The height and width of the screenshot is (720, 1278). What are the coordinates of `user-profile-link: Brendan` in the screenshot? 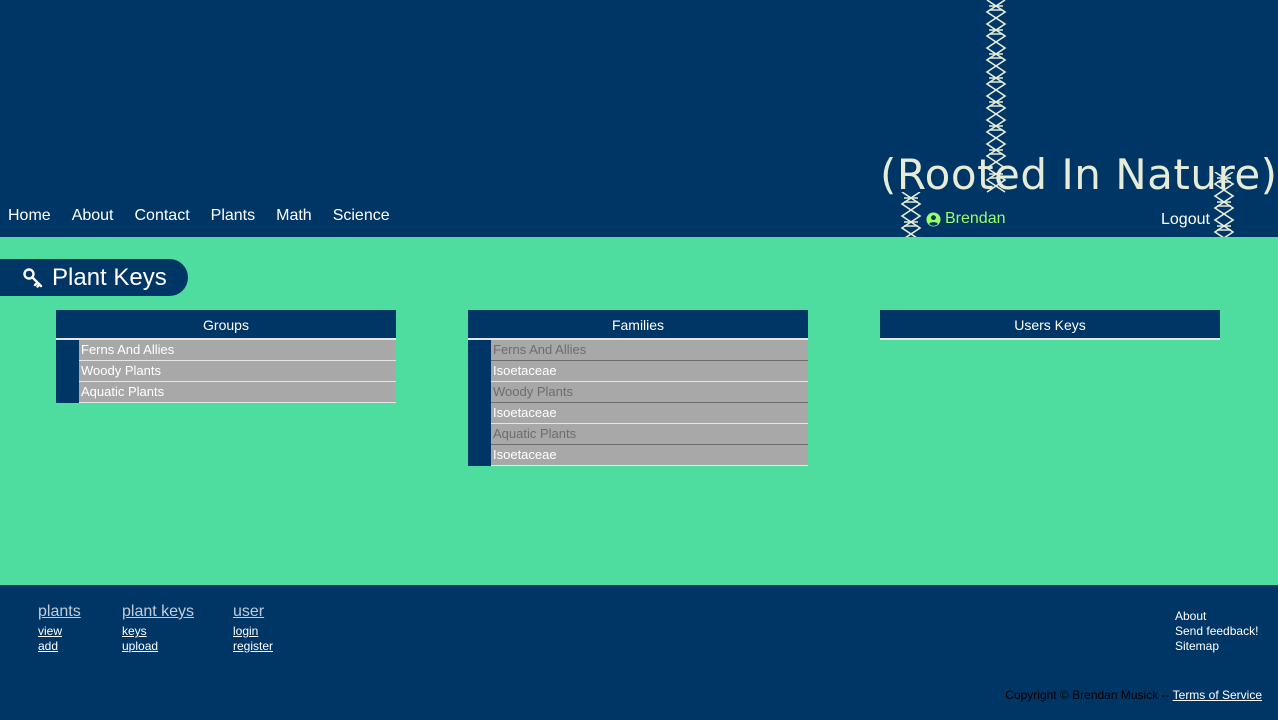 It's located at (966, 219).